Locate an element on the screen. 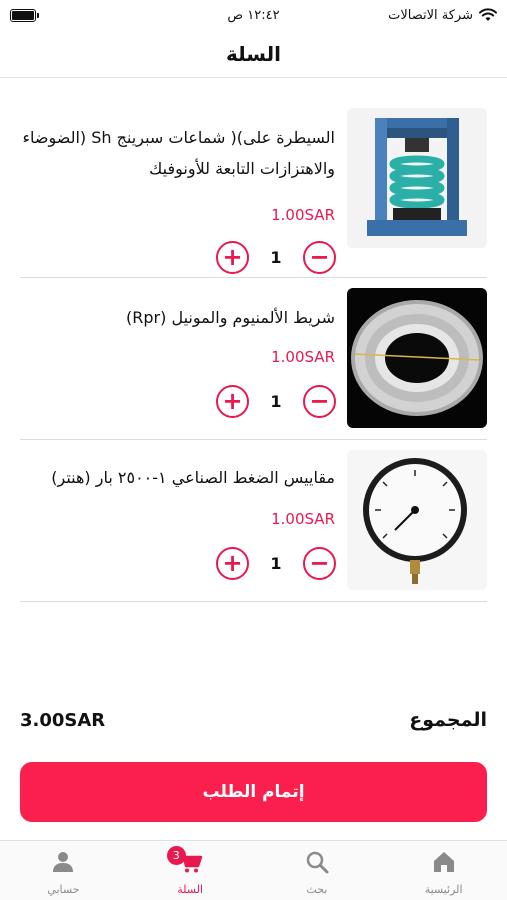  user-icon is located at coordinates (63, 862).